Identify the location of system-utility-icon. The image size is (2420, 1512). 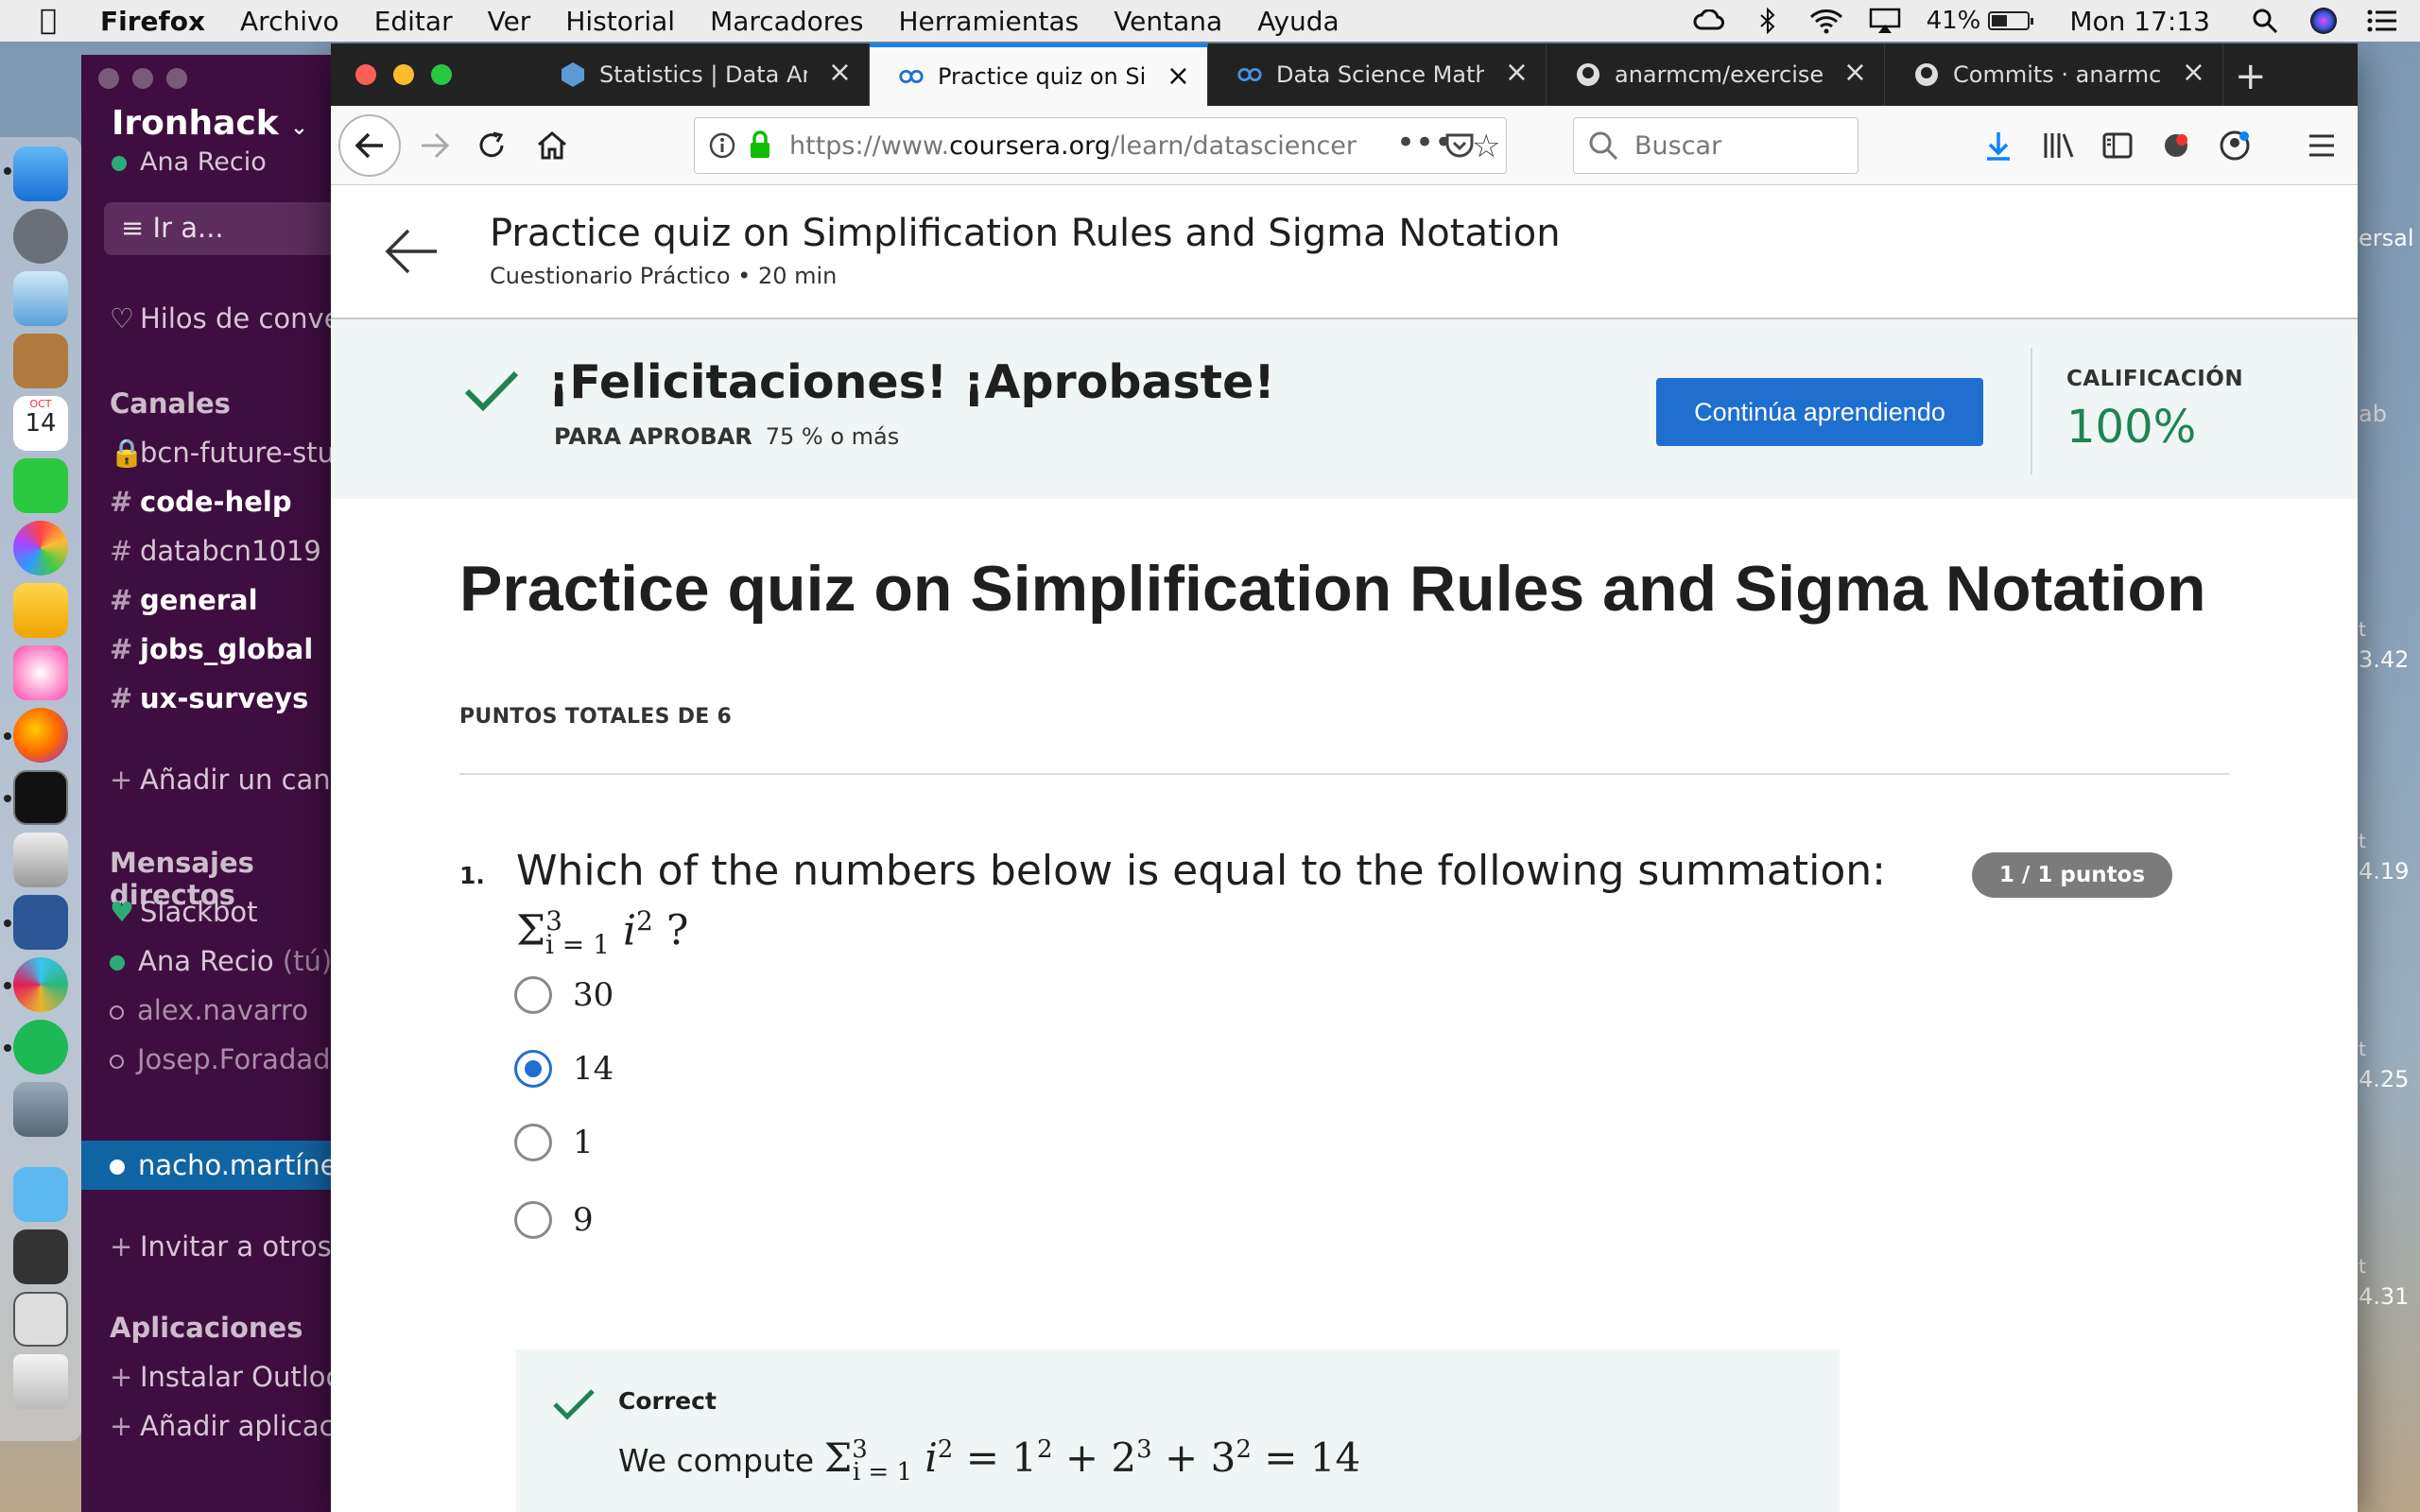
(40, 1109).